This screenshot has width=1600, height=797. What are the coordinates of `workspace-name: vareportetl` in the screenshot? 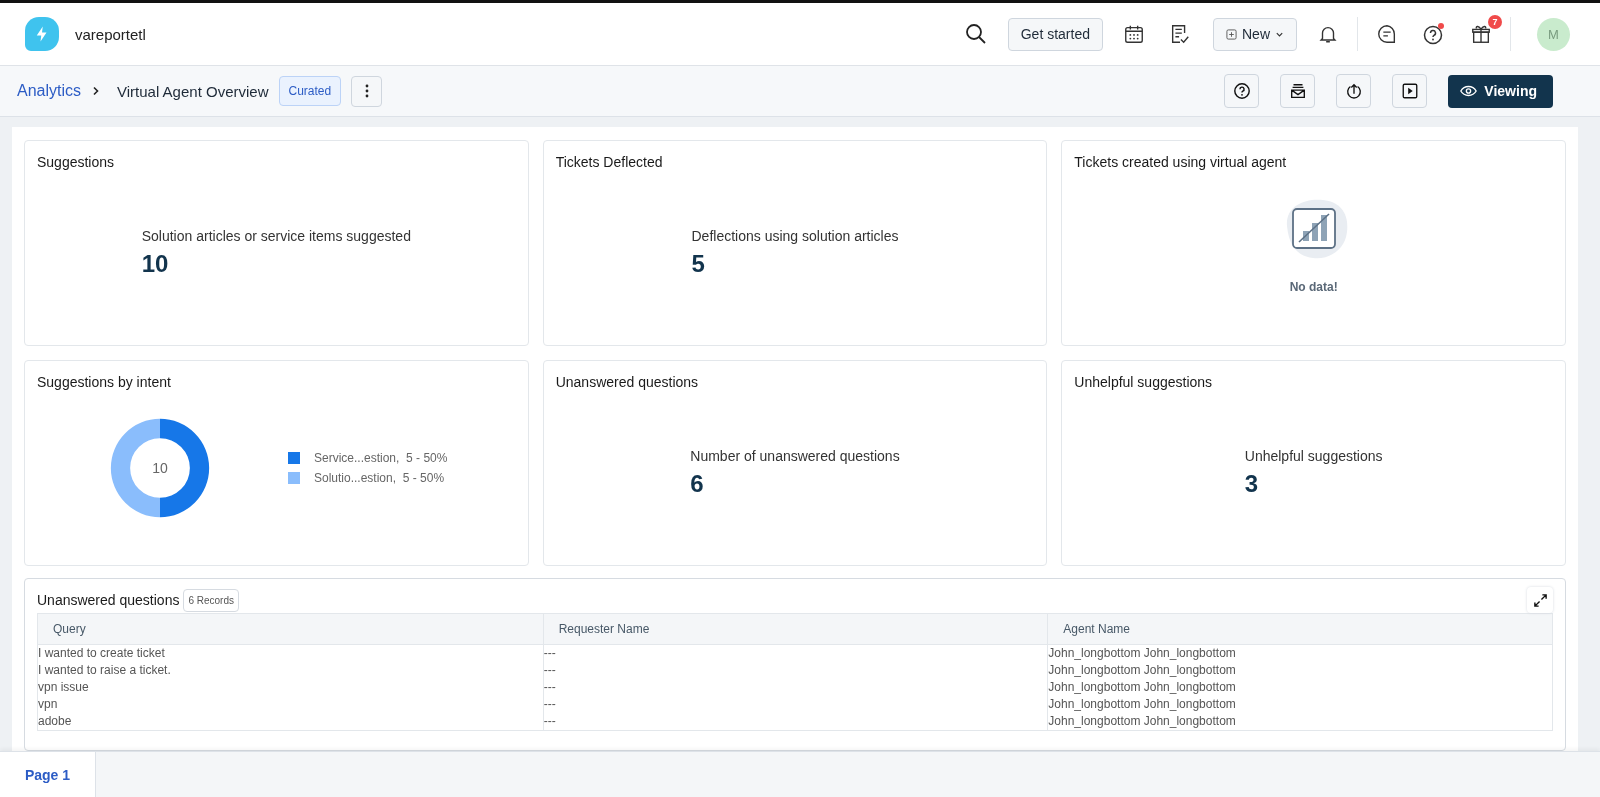 It's located at (110, 34).